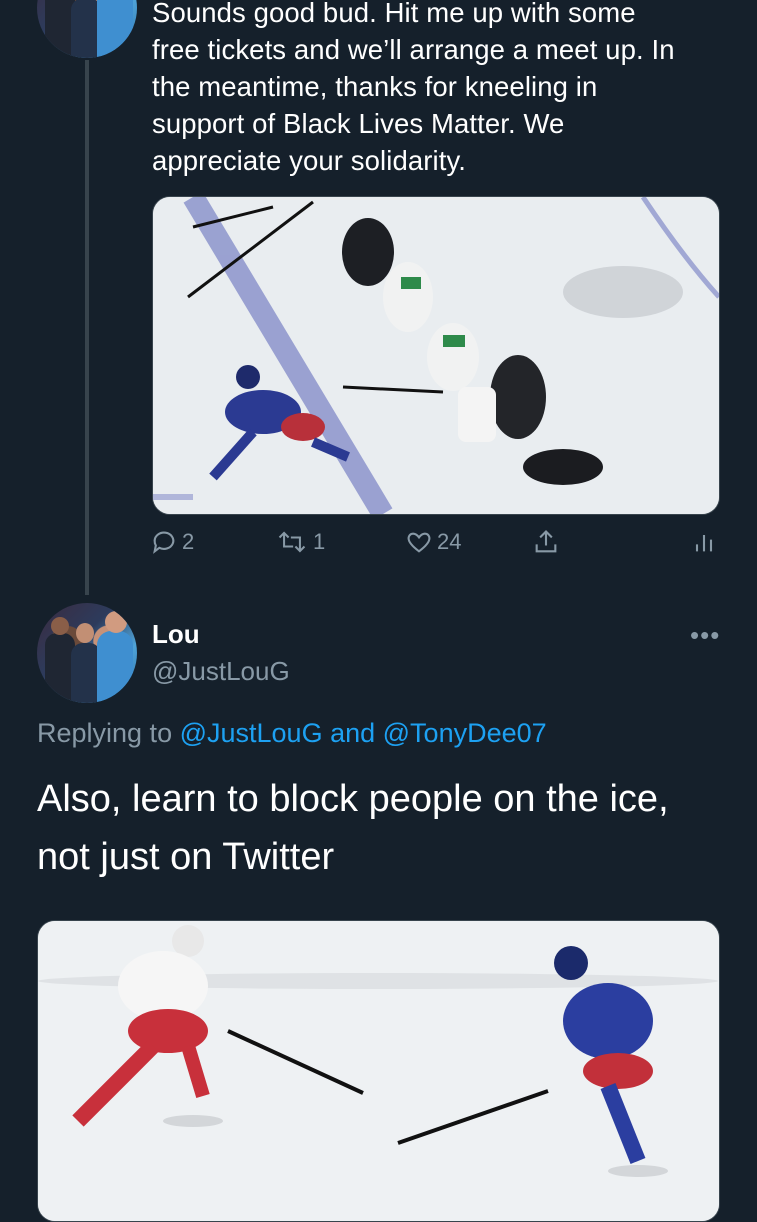 The height and width of the screenshot is (1222, 757). Describe the element at coordinates (394, 14) in the screenshot. I see `prev-tweet-line: Sounds good bud. Hit me up with some` at that location.